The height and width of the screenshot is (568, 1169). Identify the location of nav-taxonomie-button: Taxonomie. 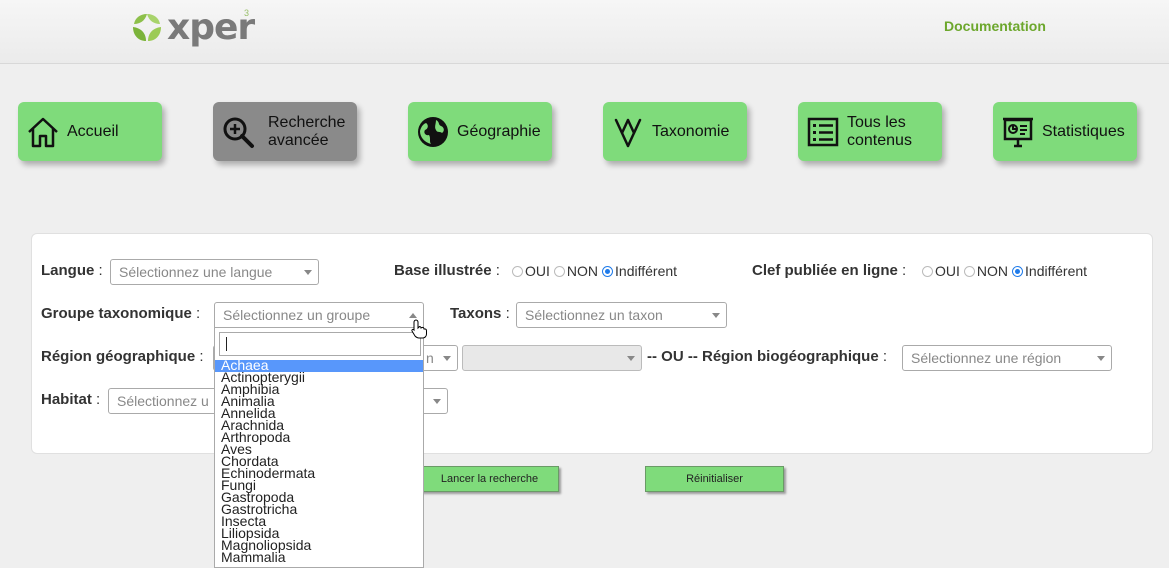
(675, 131).